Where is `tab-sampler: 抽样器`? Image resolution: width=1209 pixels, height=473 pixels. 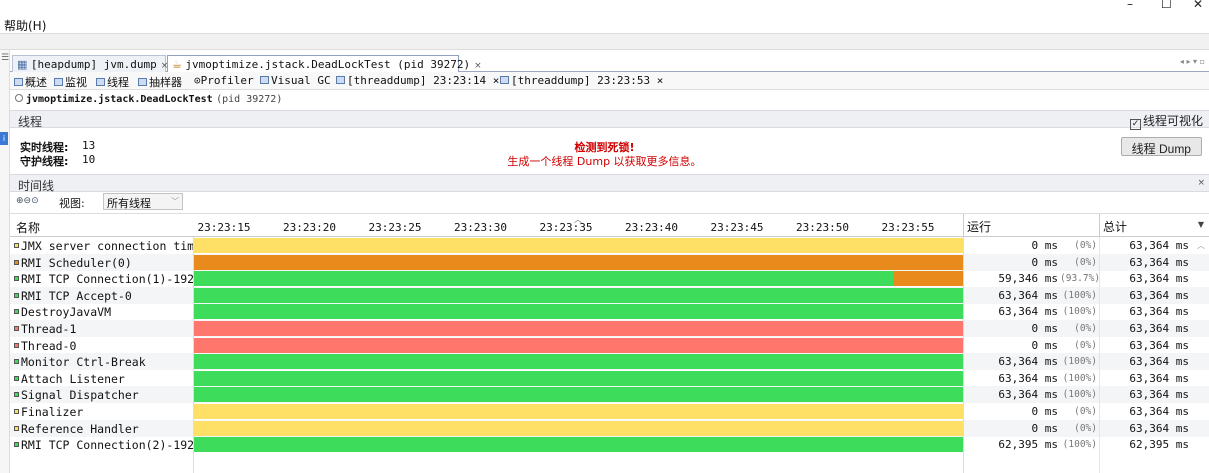
tab-sampler: 抽样器 is located at coordinates (160, 82).